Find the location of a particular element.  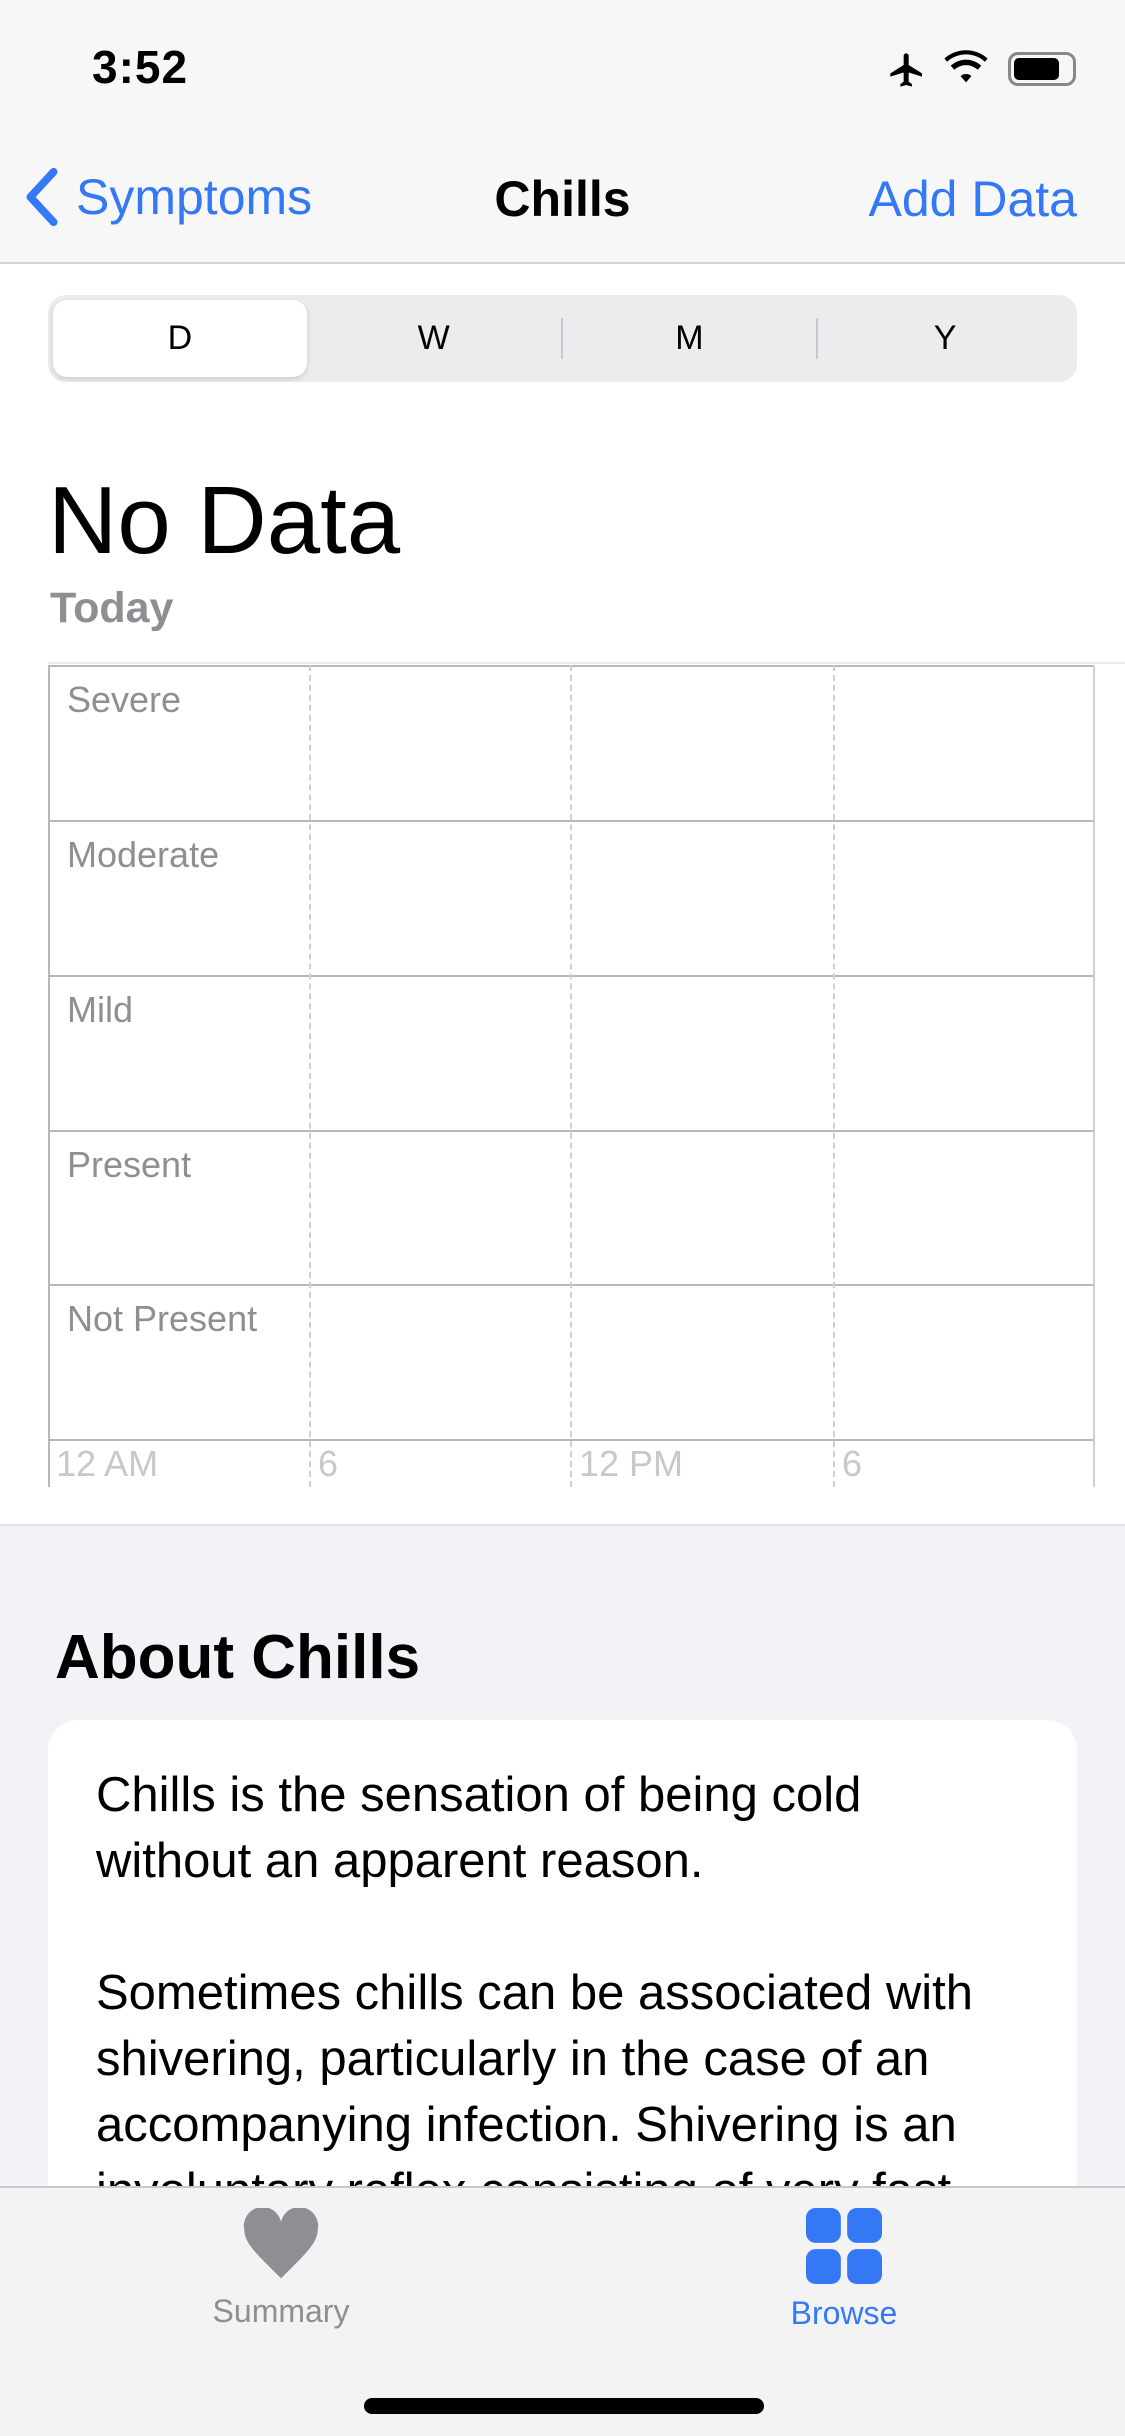

wifi-icon is located at coordinates (966, 66).